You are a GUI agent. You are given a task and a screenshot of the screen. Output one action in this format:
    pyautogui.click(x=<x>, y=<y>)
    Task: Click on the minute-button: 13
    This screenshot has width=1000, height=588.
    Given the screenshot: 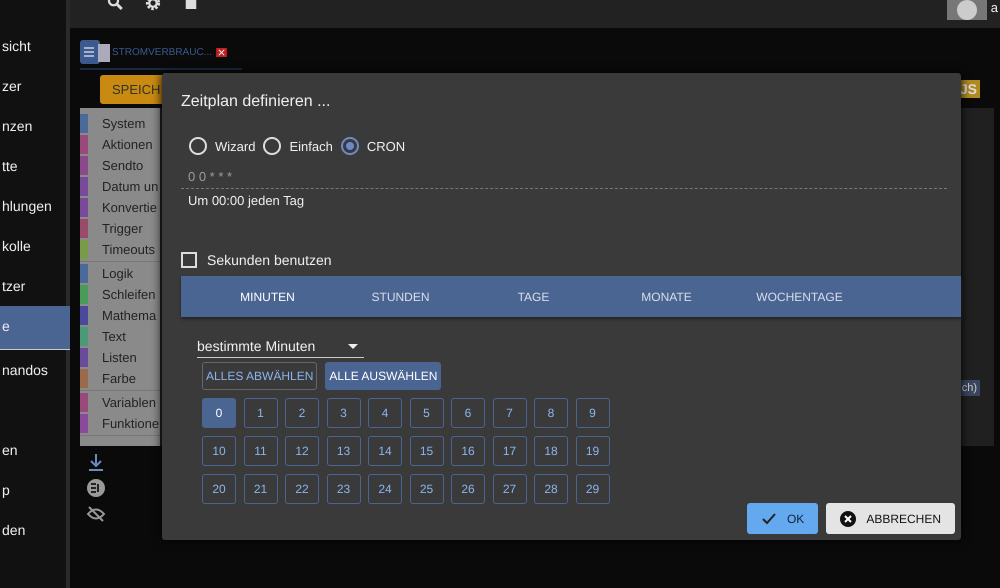 What is the action you would take?
    pyautogui.click(x=343, y=451)
    